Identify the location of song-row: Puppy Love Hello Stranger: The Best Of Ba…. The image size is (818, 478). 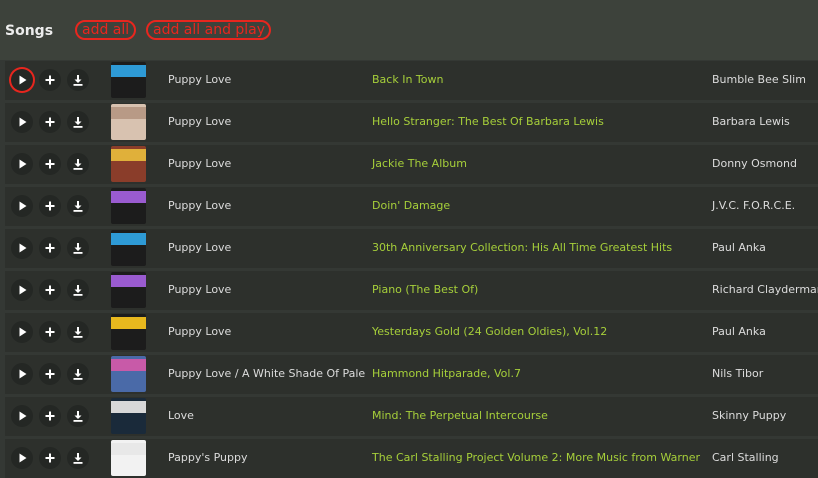
(411, 122).